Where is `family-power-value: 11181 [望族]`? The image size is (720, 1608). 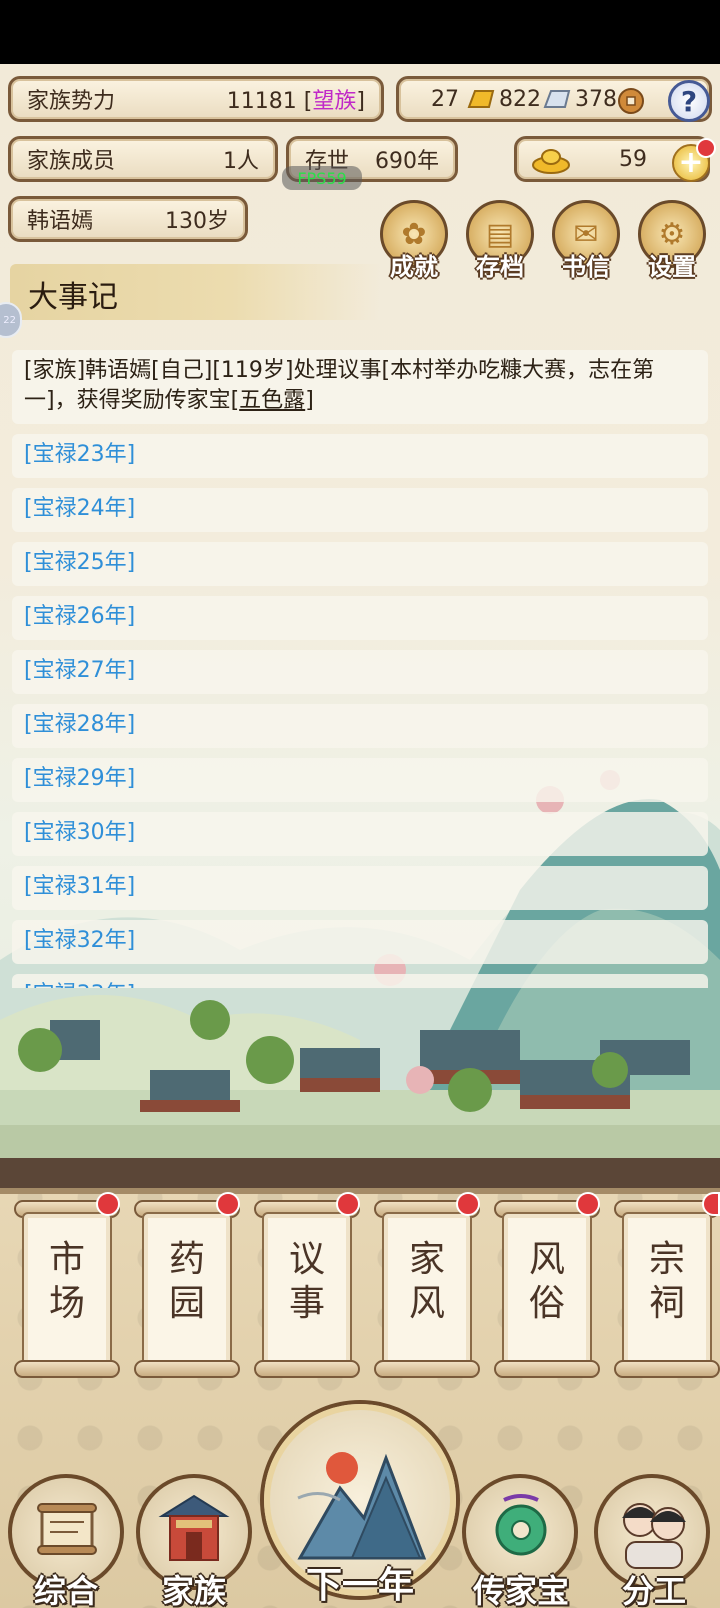 family-power-value: 11181 [望族] is located at coordinates (296, 99).